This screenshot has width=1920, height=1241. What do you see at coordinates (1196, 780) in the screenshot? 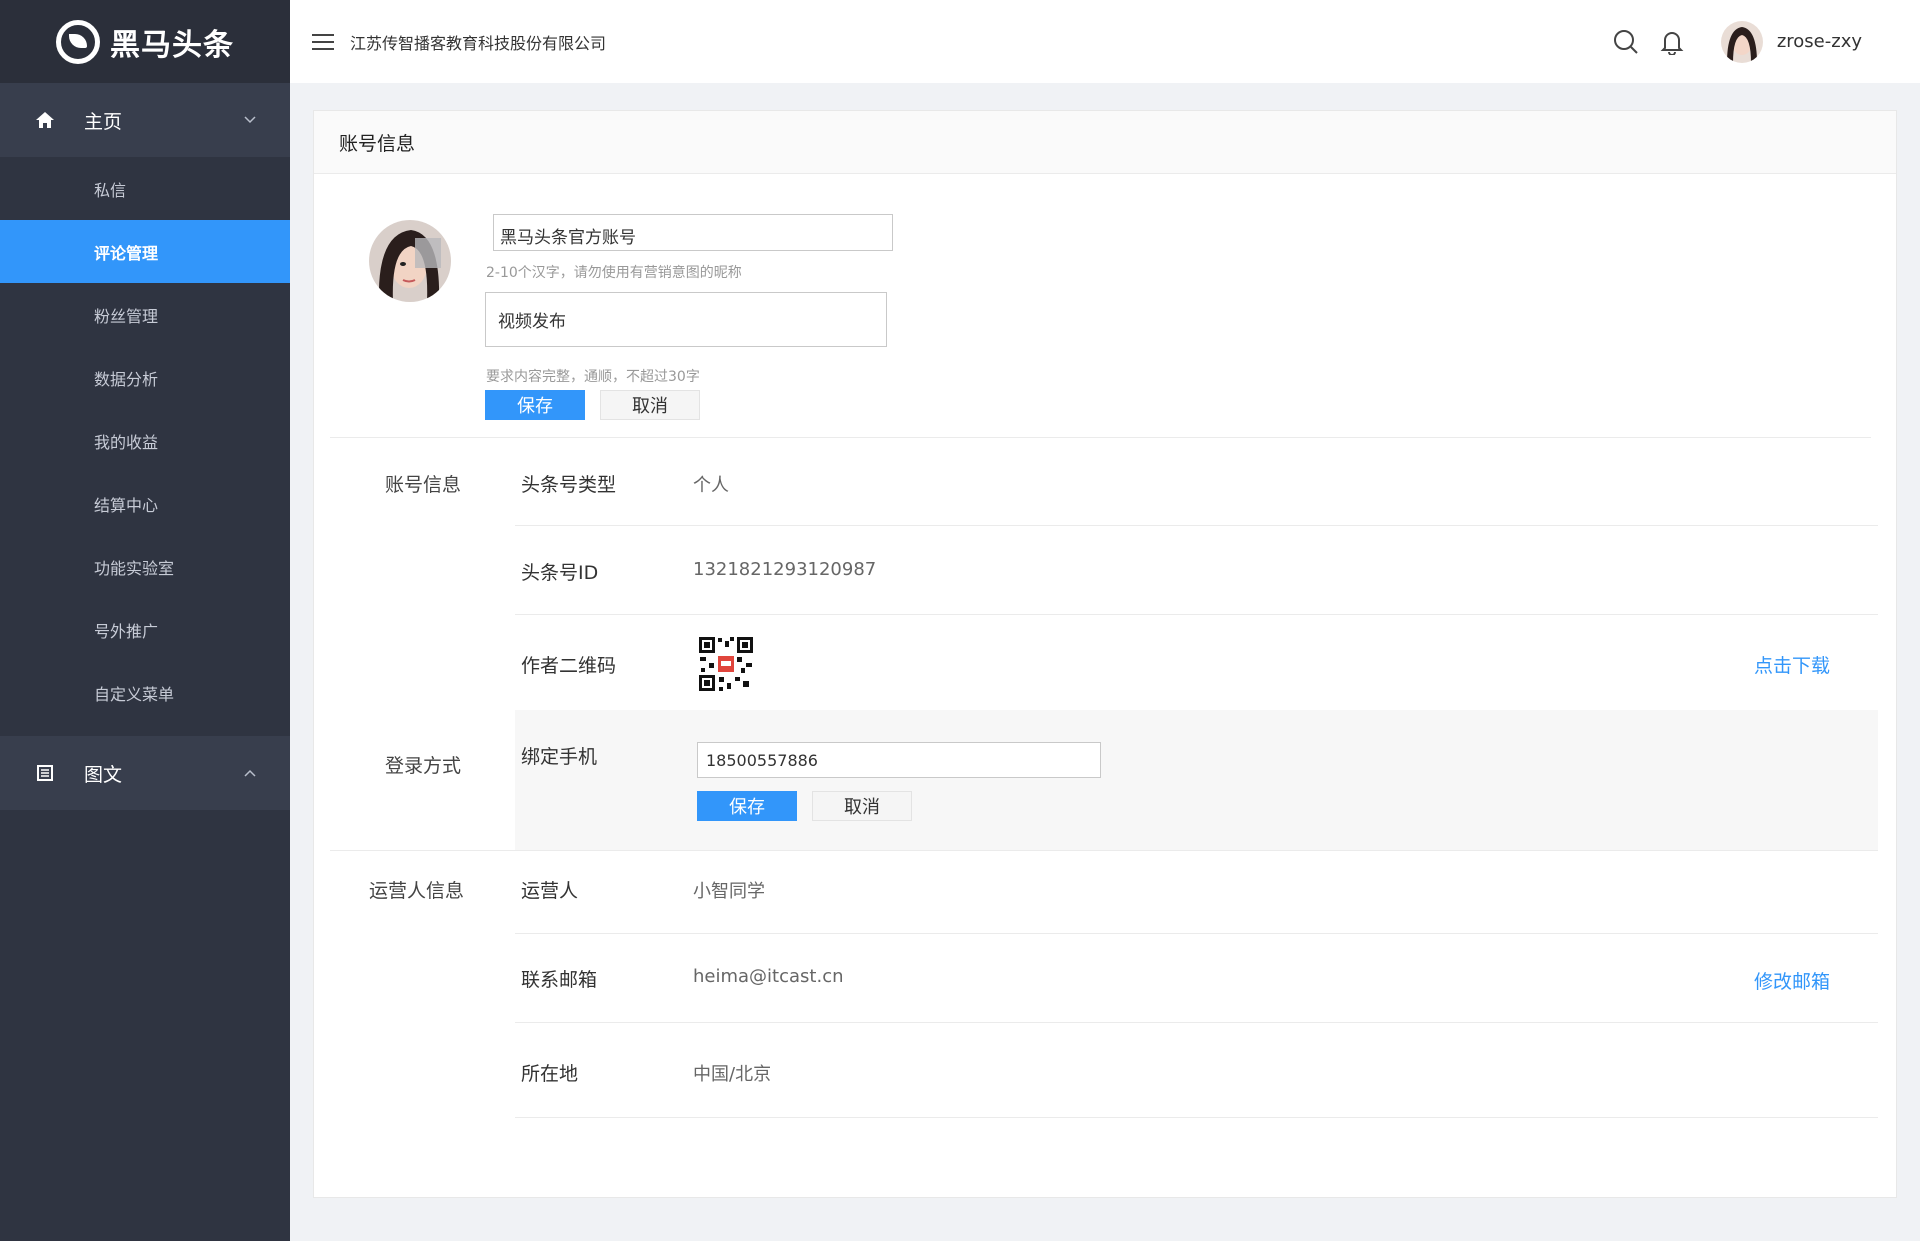
I see `login-row: 绑定手机 18500557886 保存 取消` at bounding box center [1196, 780].